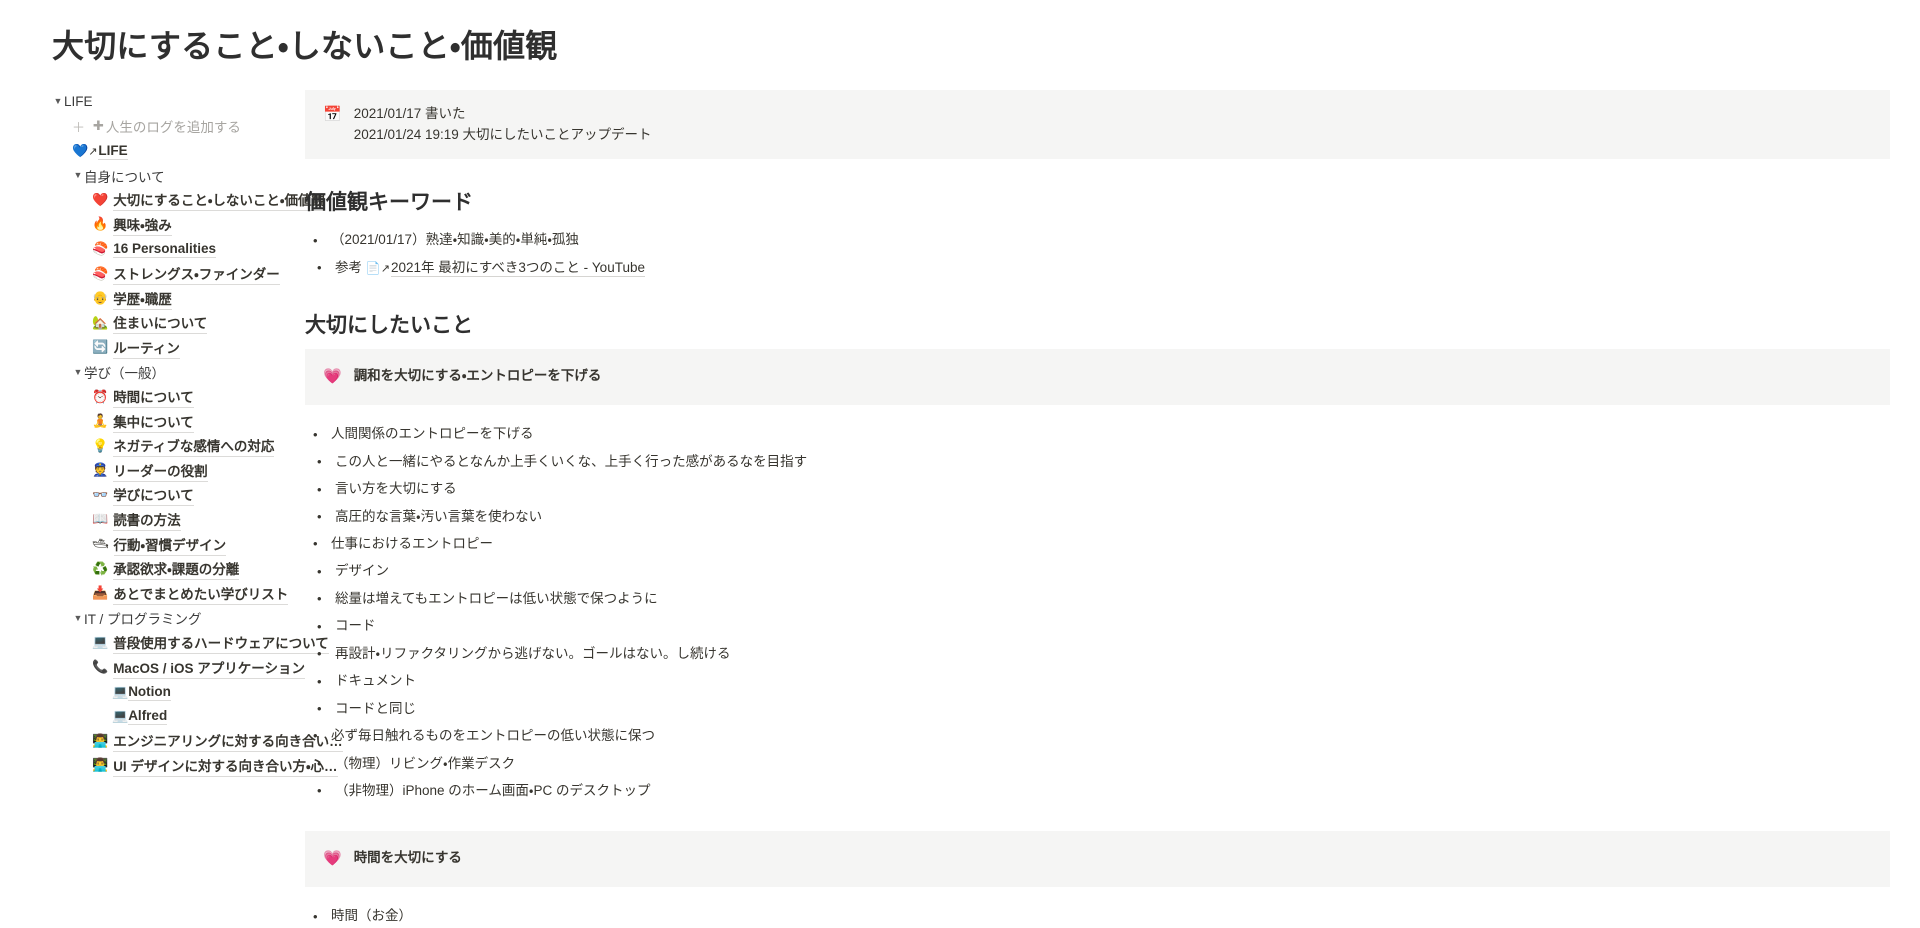 This screenshot has width=1920, height=928. What do you see at coordinates (78, 102) in the screenshot?
I see `sidebar-root-label: LIFE` at bounding box center [78, 102].